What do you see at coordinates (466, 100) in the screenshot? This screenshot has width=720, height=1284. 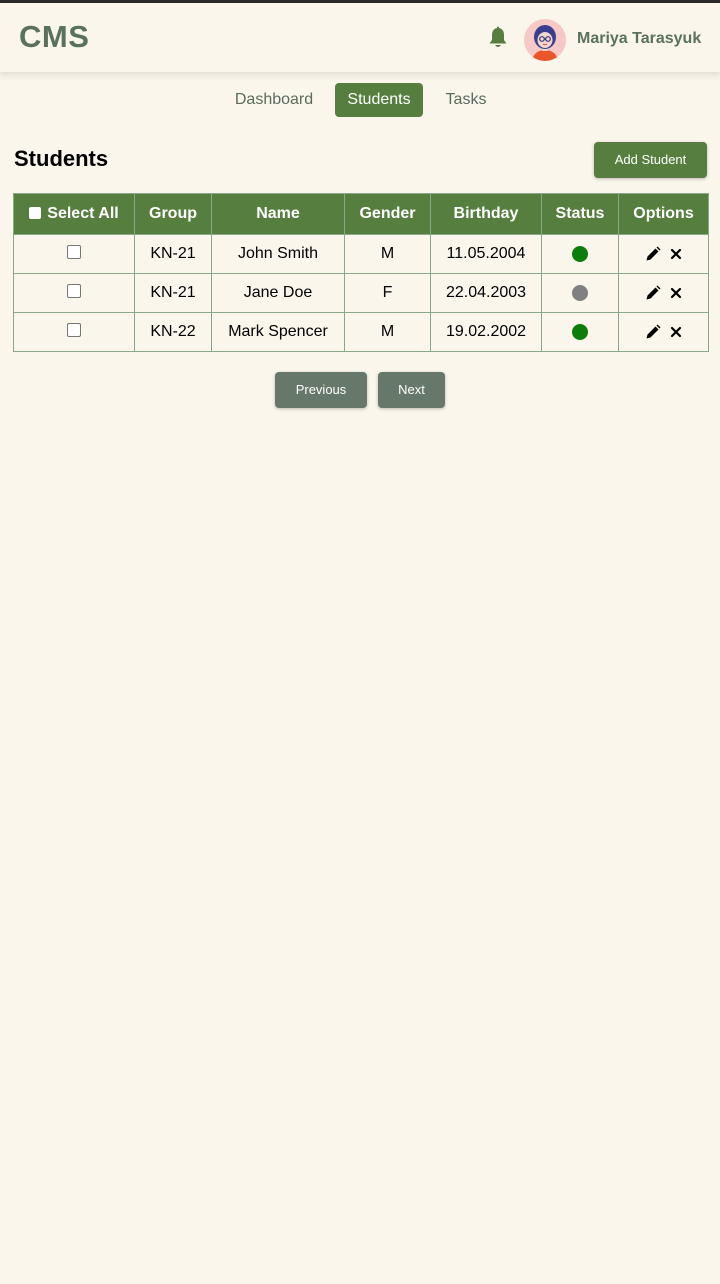 I see `nav-item-tasks: Tasks` at bounding box center [466, 100].